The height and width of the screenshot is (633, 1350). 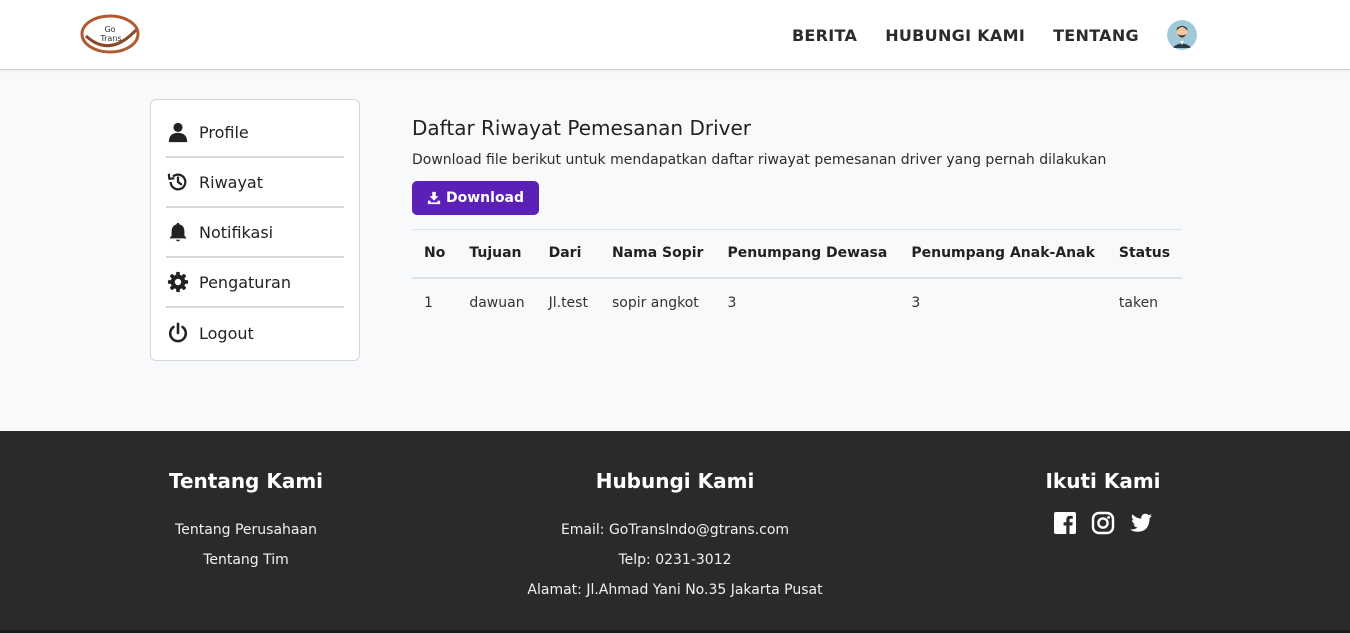 I want to click on footer-email: Email: GoTransIndo@gtrans.com, so click(x=675, y=530).